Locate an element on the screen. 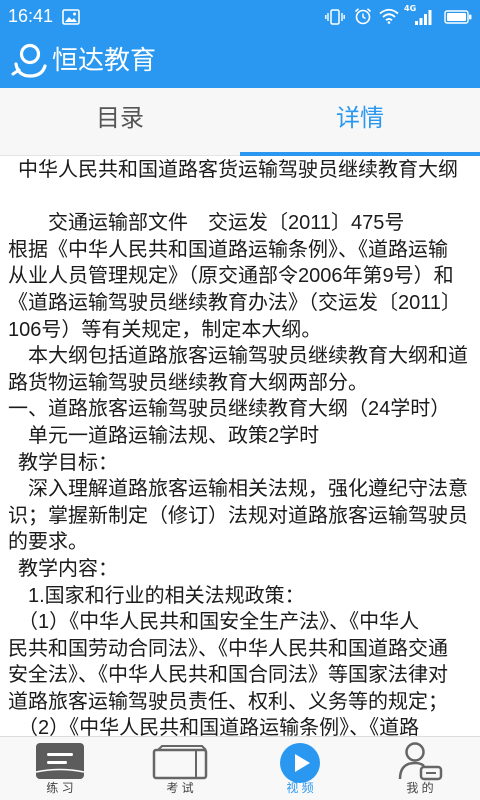  document-line: 安全法》、《中华人民共和国合同法》等国家法律对 is located at coordinates (228, 675).